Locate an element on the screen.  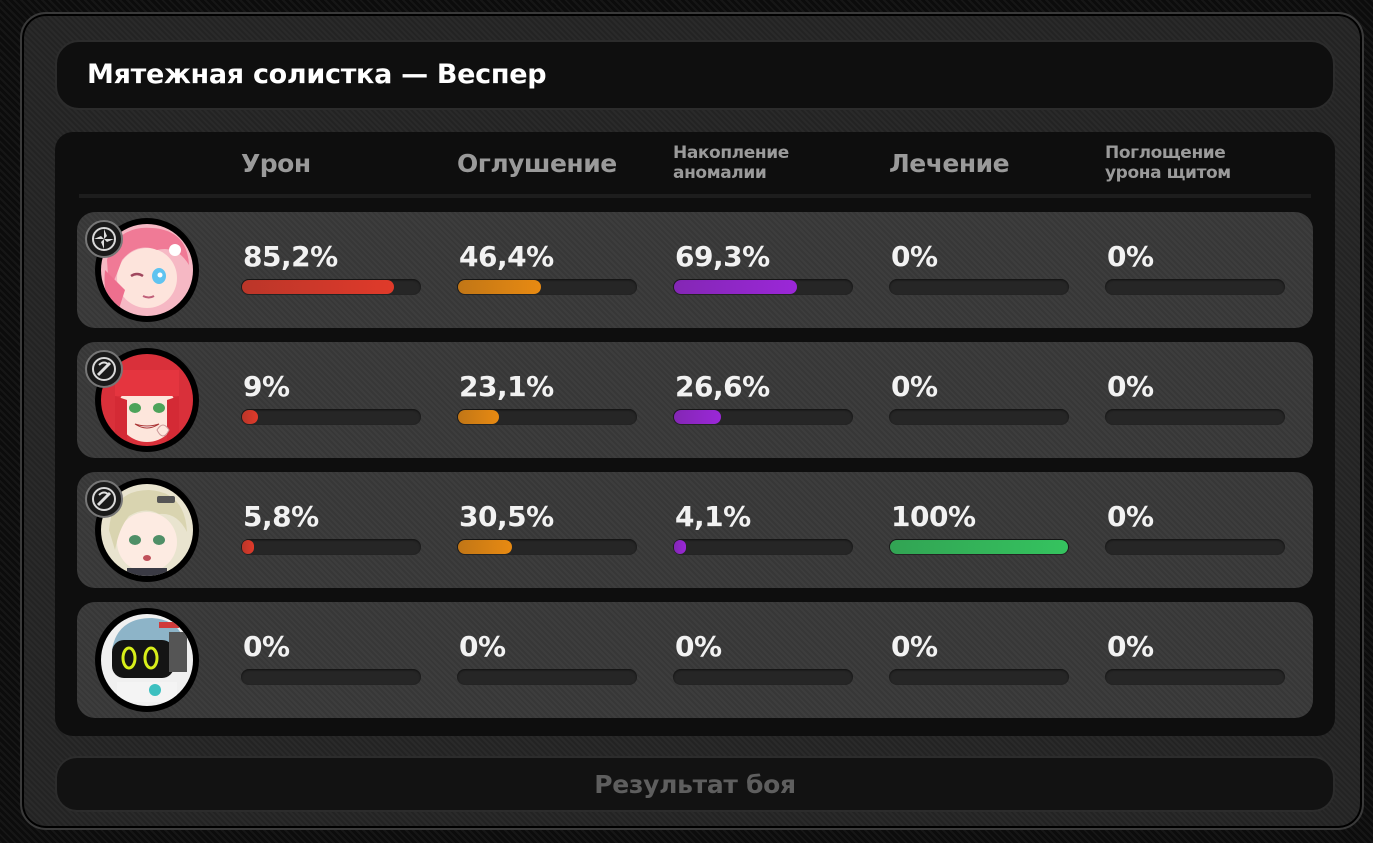
stat-cell-anomaly: 26,6% is located at coordinates (763, 400).